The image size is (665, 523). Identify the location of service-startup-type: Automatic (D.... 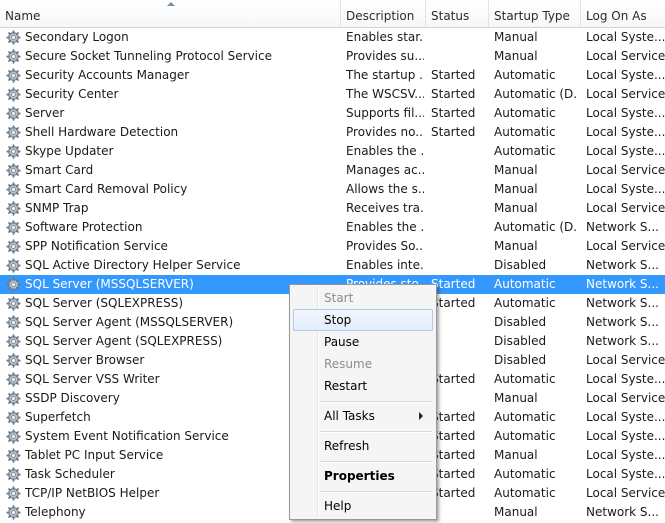
(536, 227).